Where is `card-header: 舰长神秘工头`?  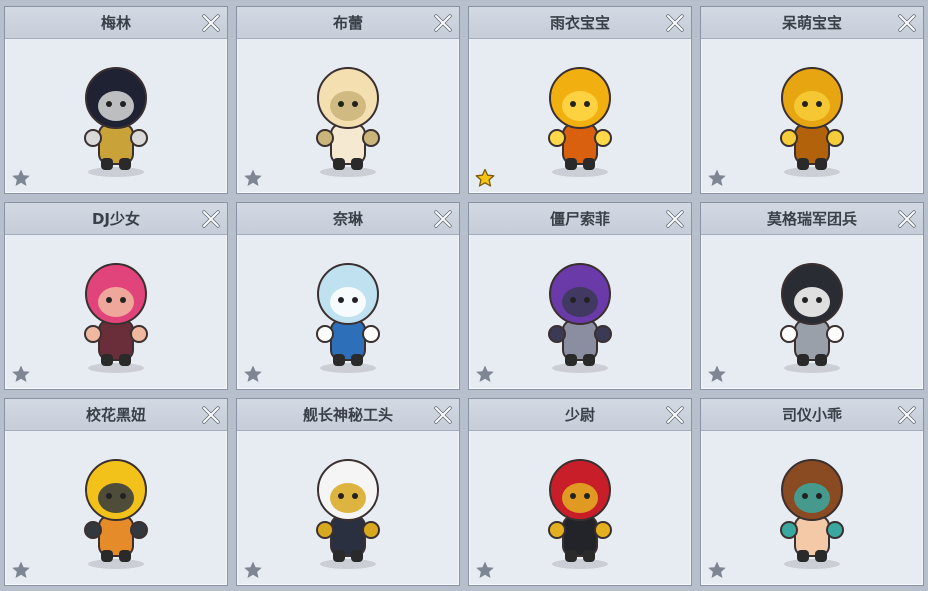 card-header: 舰长神秘工头 is located at coordinates (348, 415).